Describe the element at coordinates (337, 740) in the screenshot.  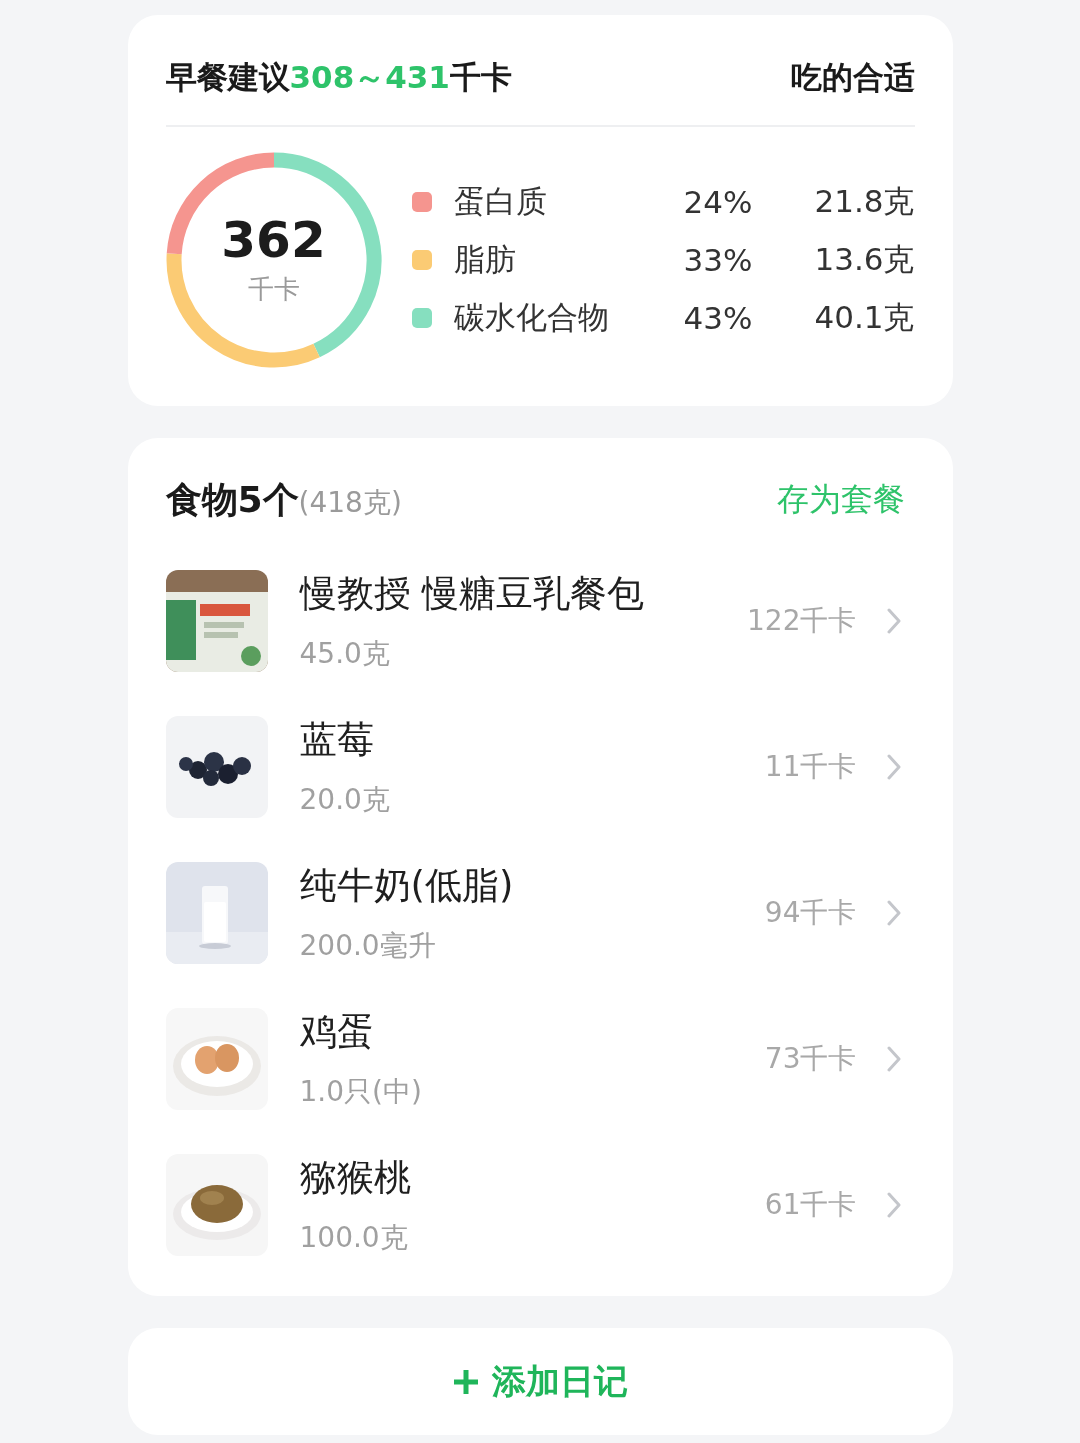
I see `food-name: 蓝莓` at that location.